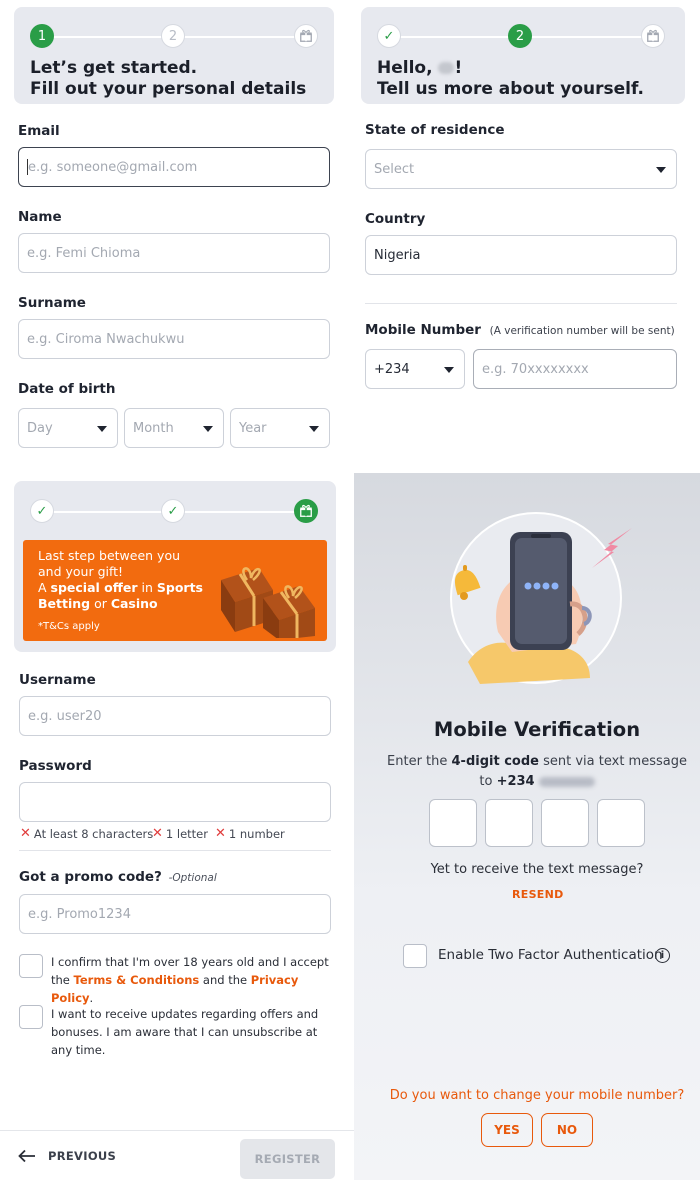  I want to click on yes-button: YES, so click(507, 1130).